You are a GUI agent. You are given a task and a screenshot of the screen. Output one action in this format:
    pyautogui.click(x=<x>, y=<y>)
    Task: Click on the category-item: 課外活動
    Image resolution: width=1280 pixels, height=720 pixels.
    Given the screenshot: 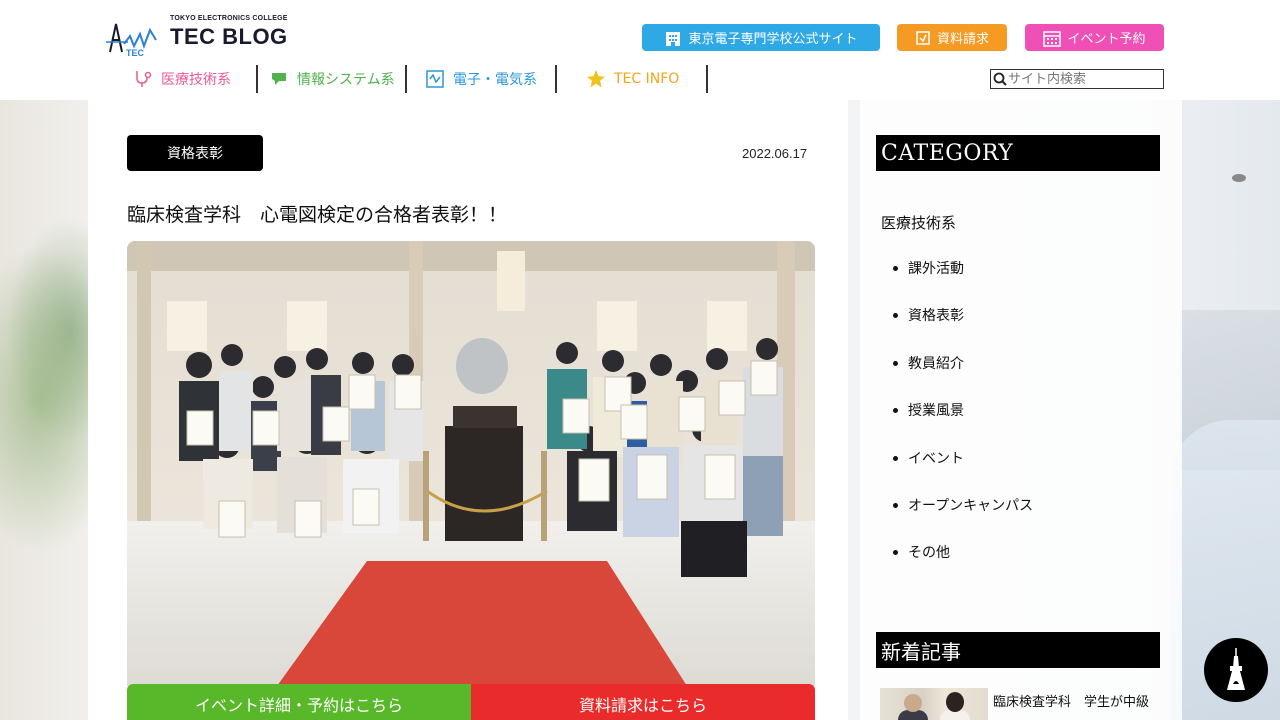 What is the action you would take?
    pyautogui.click(x=963, y=281)
    